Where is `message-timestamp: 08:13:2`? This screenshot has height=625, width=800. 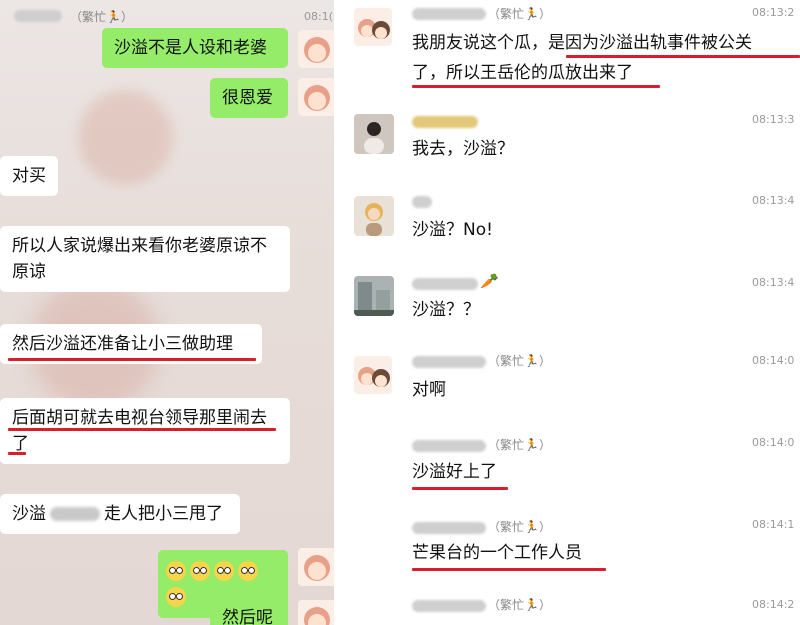 message-timestamp: 08:13:2 is located at coordinates (773, 12).